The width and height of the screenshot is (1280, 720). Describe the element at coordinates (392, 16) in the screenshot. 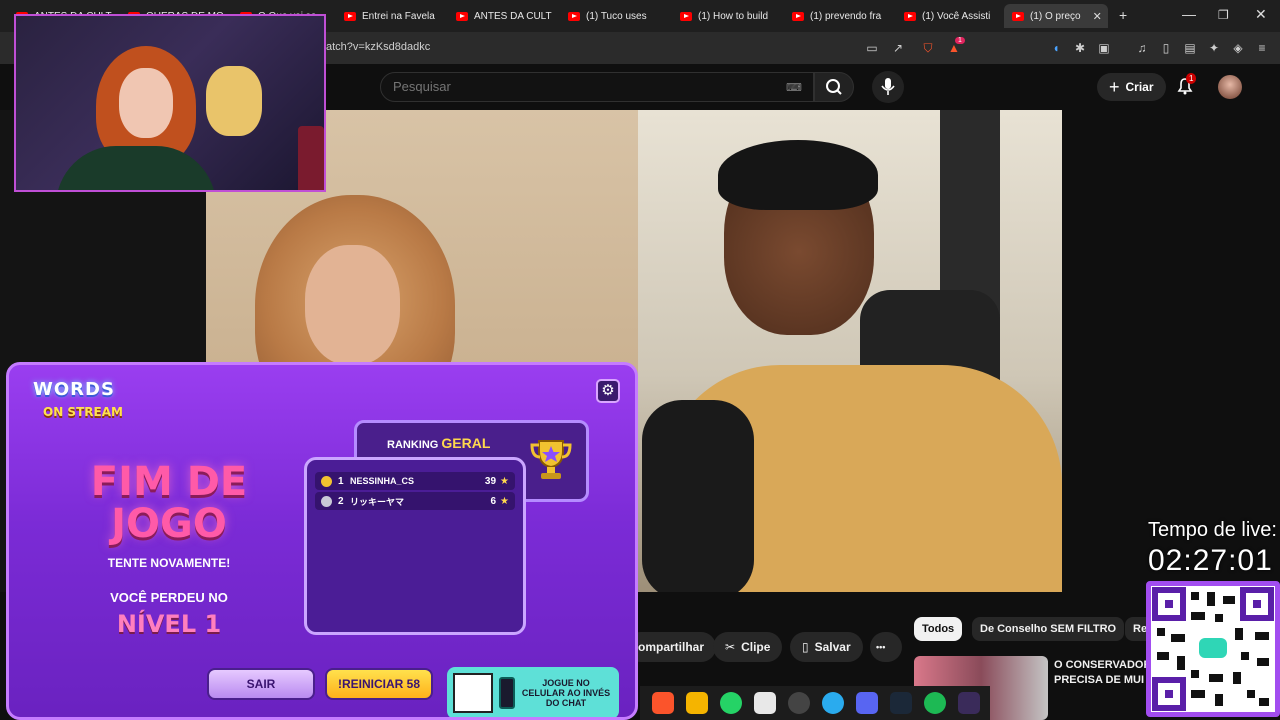

I see `browser-tab: Entrei na Favela` at that location.